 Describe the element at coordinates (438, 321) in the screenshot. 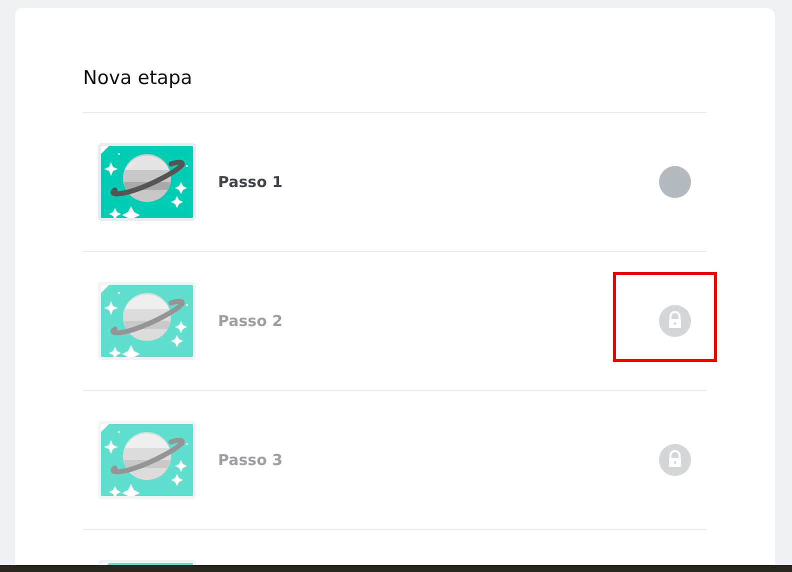

I see `step-label: Passo 2` at that location.